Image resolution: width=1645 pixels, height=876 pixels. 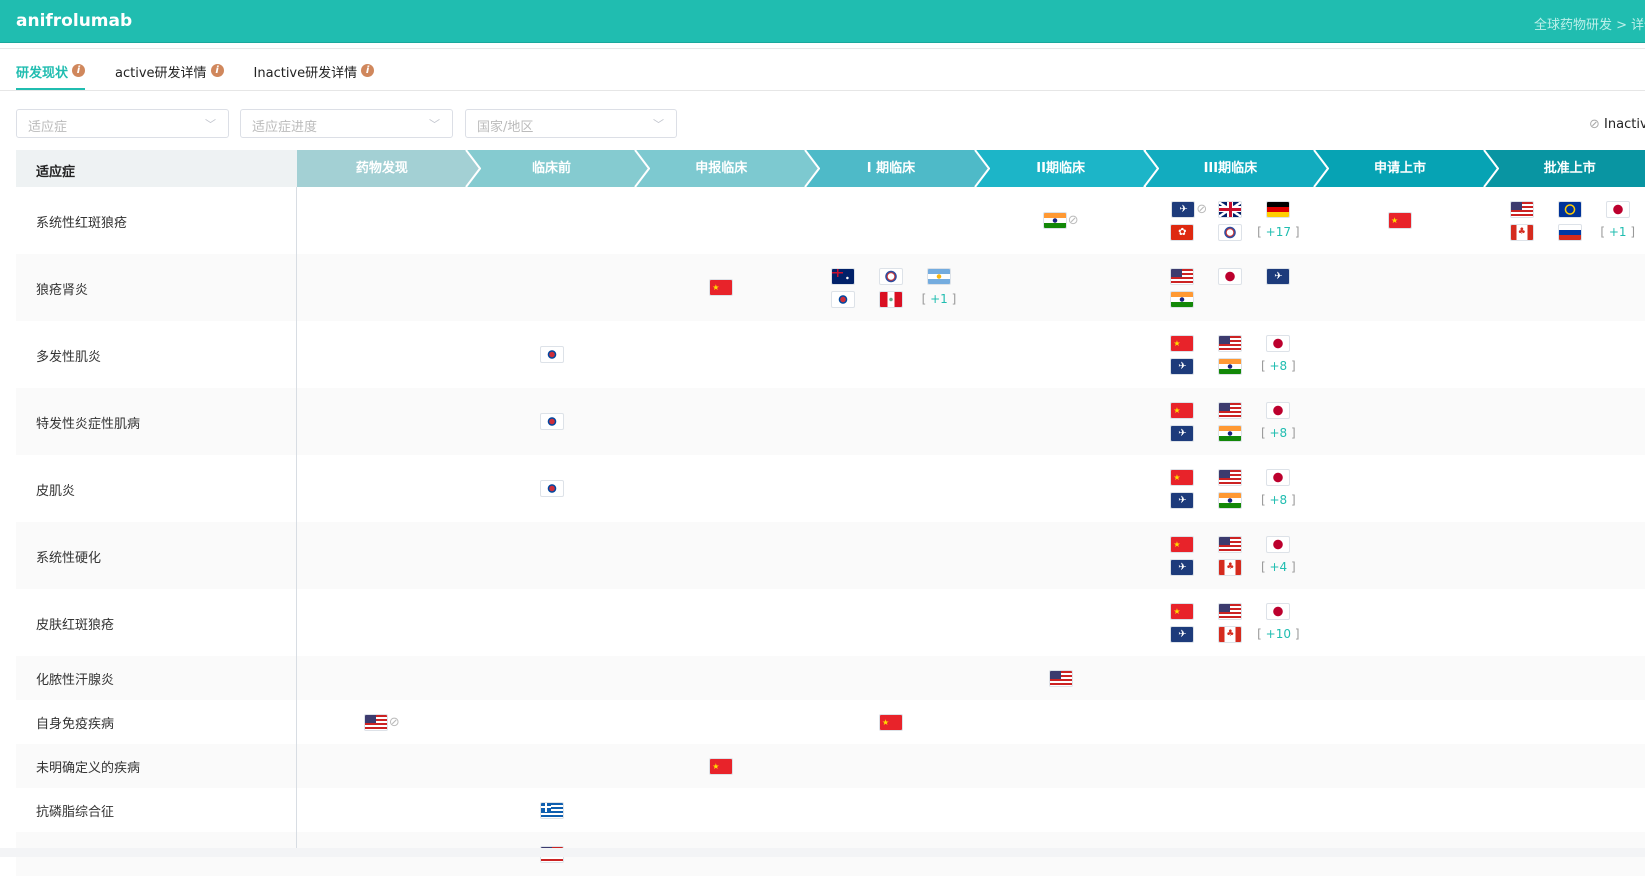 What do you see at coordinates (62, 288) in the screenshot?
I see `indication-name: 狼疮肾炎` at bounding box center [62, 288].